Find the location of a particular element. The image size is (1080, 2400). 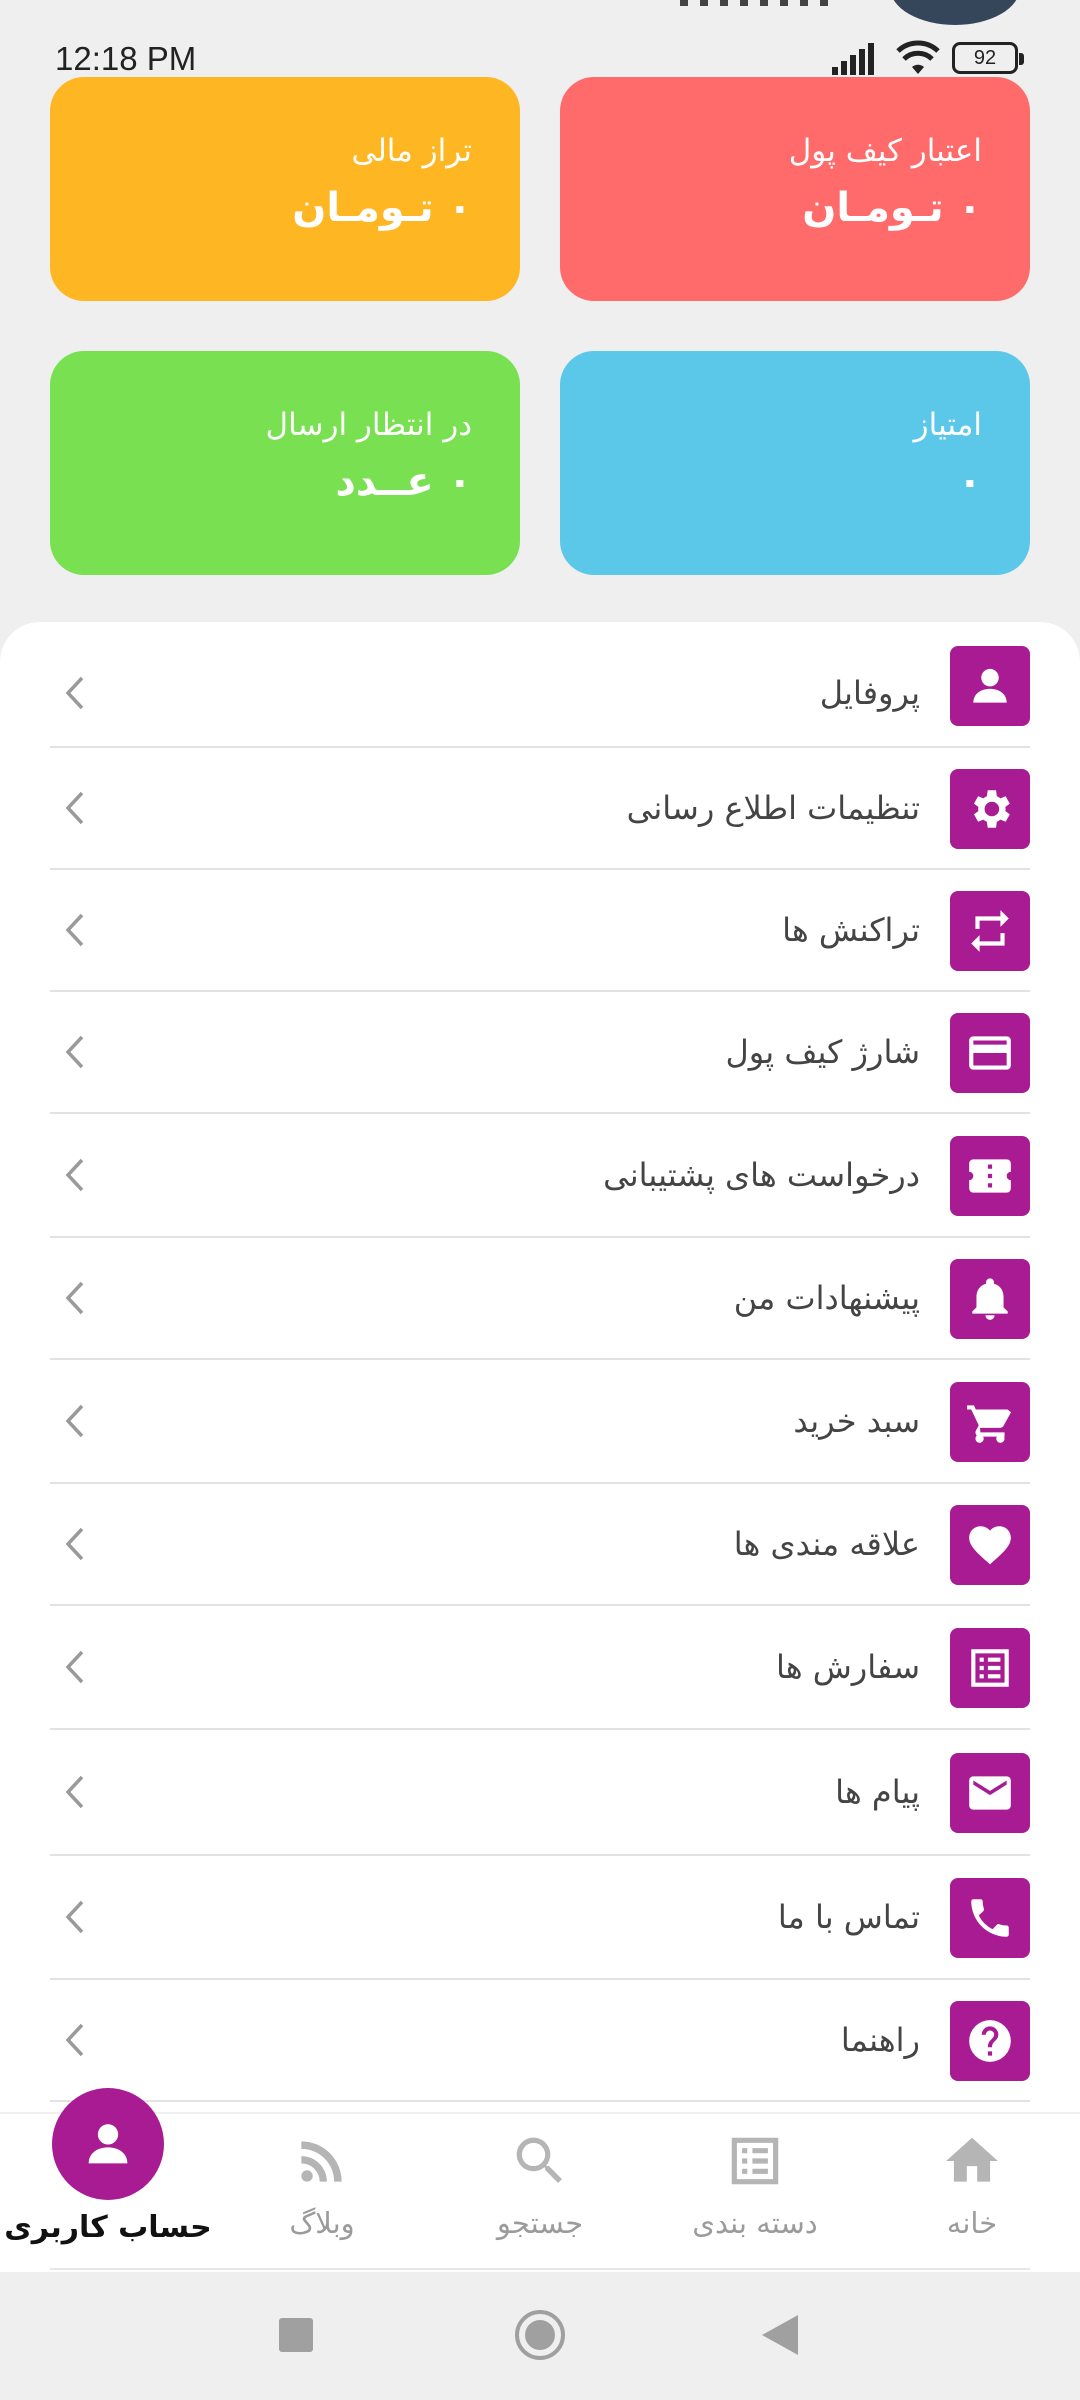

menu-item-cart: سبد خرید is located at coordinates (540, 1422).